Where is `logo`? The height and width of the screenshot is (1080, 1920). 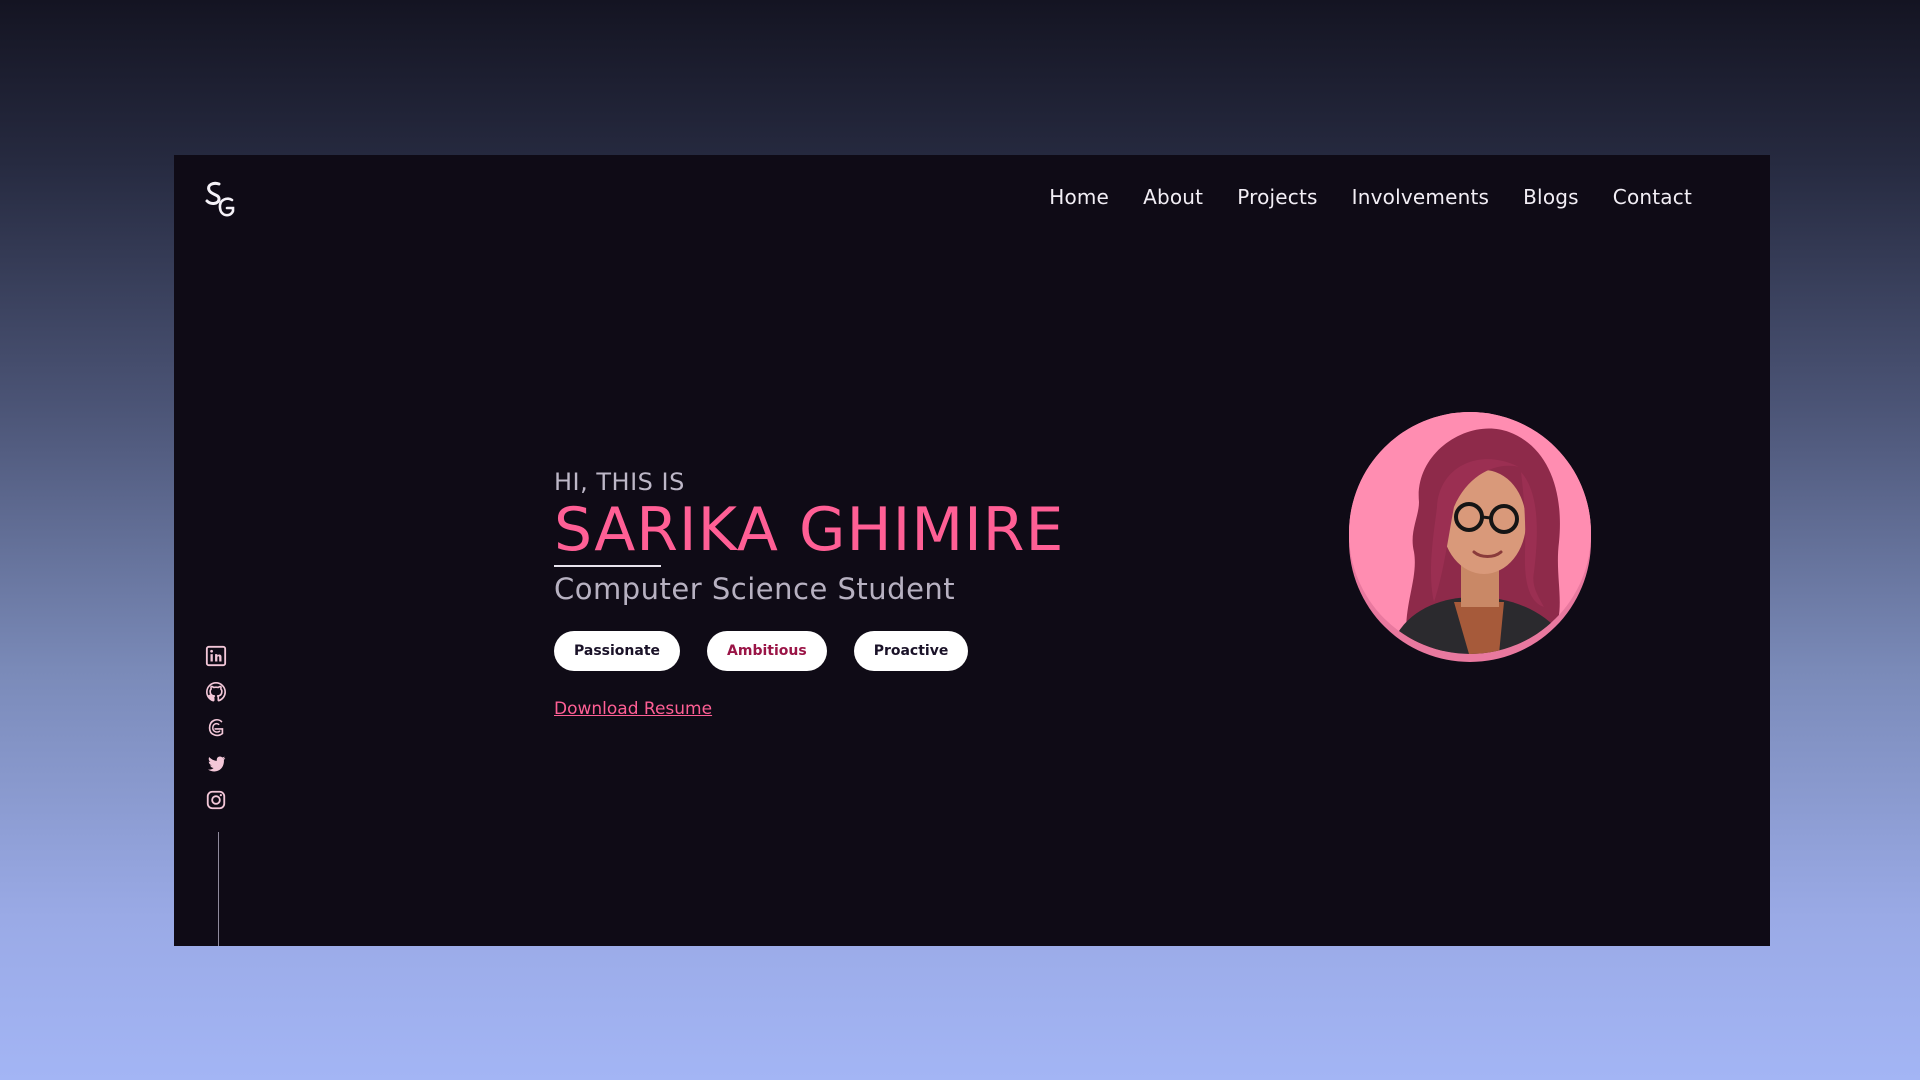
logo is located at coordinates (220, 201).